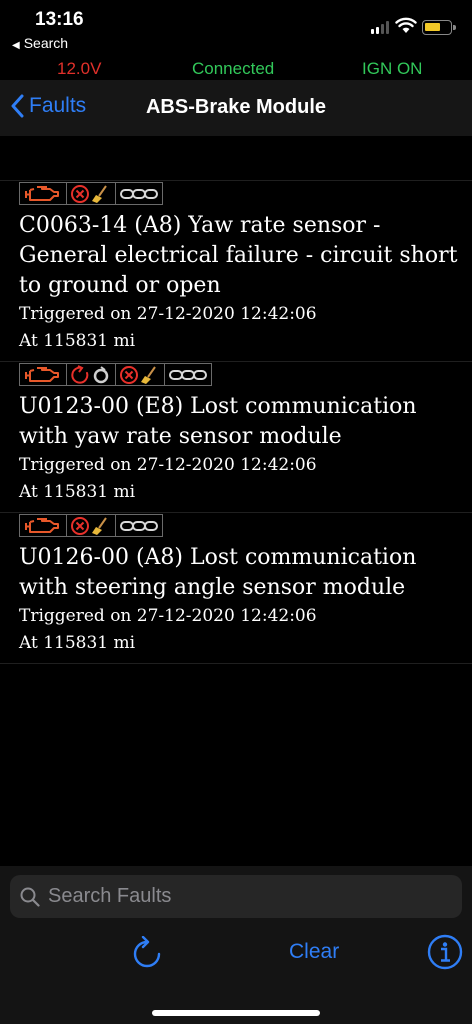 This screenshot has height=1024, width=472. Describe the element at coordinates (16, 45) in the screenshot. I see `back-triangle-icon: ◀` at that location.